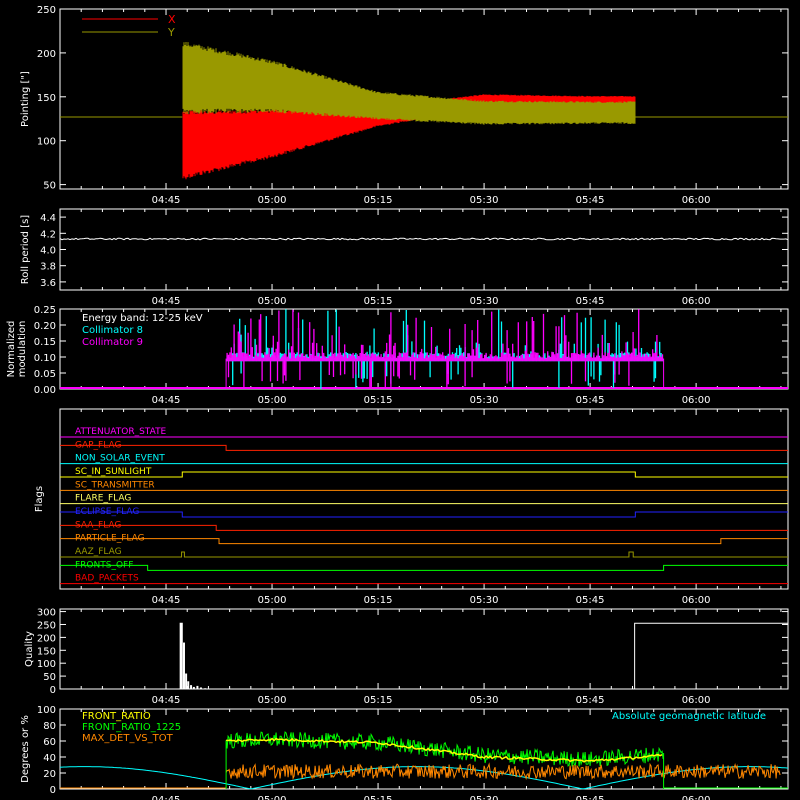 The image size is (800, 800). Describe the element at coordinates (445, 349) in the screenshot. I see `collimator-9-bars` at that location.